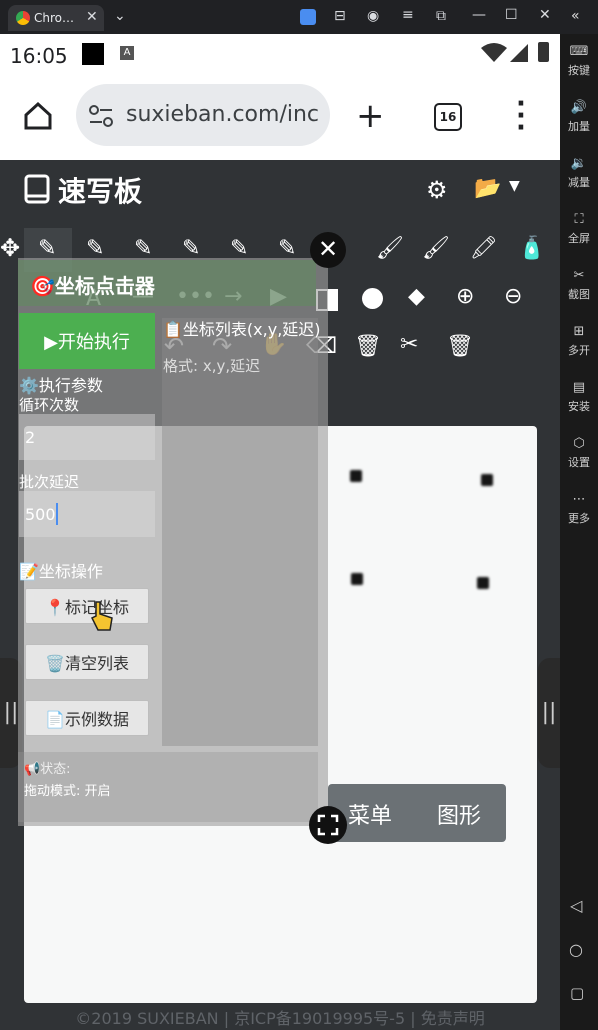  What do you see at coordinates (465, 296) in the screenshot?
I see `zoom-in-icon: ⊕` at bounding box center [465, 296].